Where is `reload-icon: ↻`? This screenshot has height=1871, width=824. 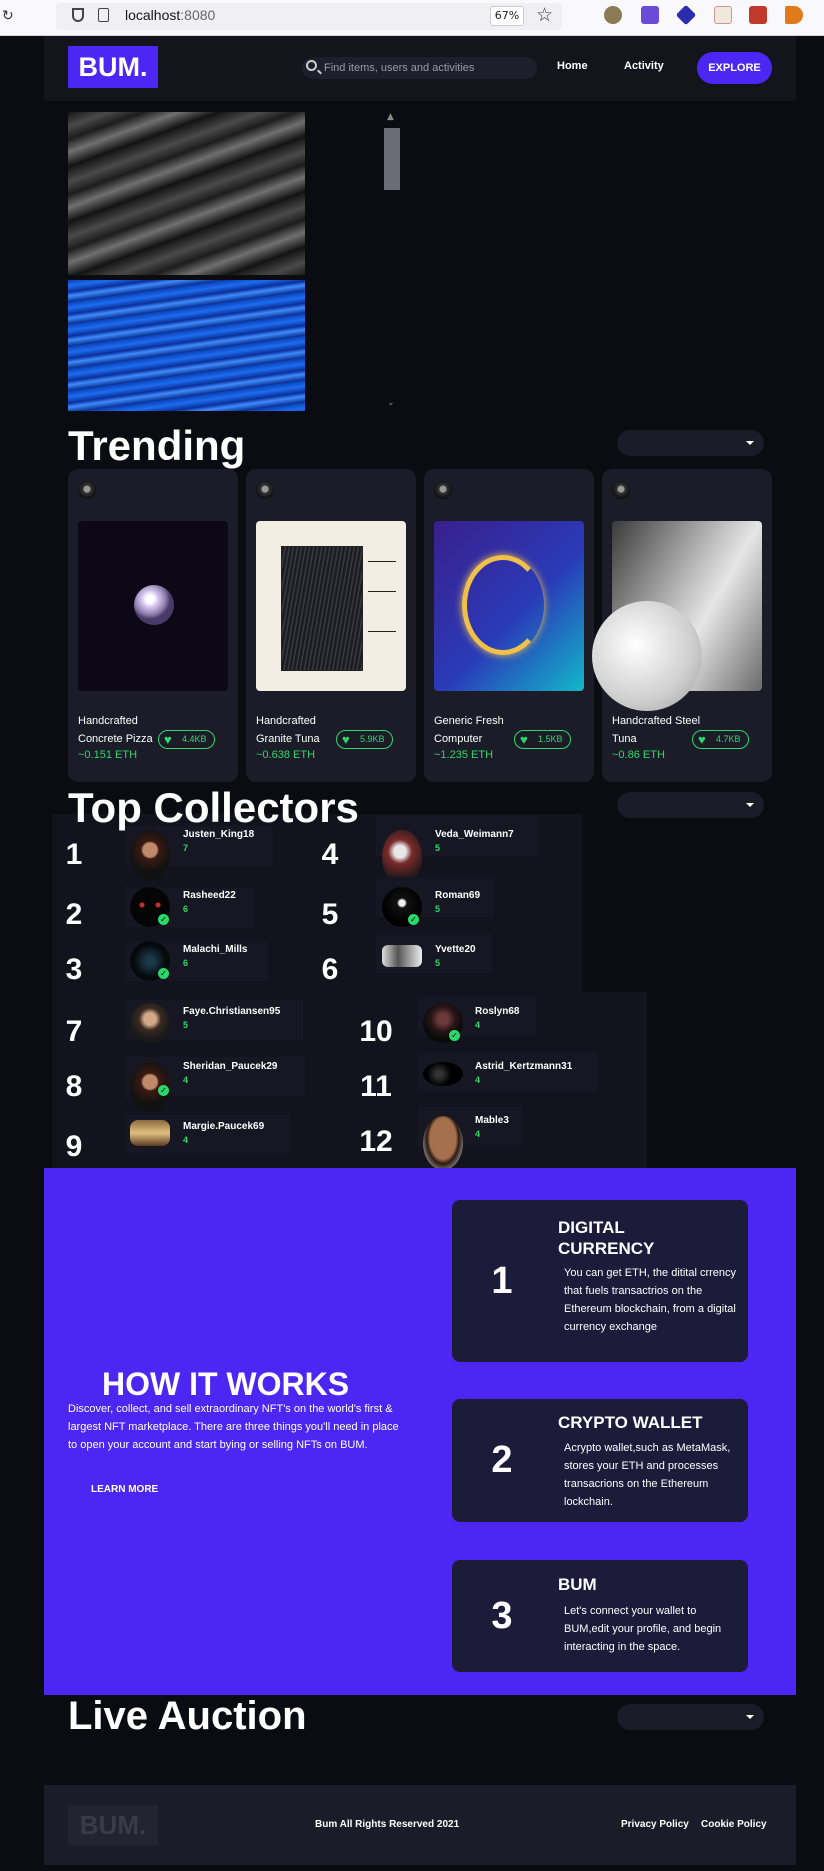 reload-icon: ↻ is located at coordinates (10, 16).